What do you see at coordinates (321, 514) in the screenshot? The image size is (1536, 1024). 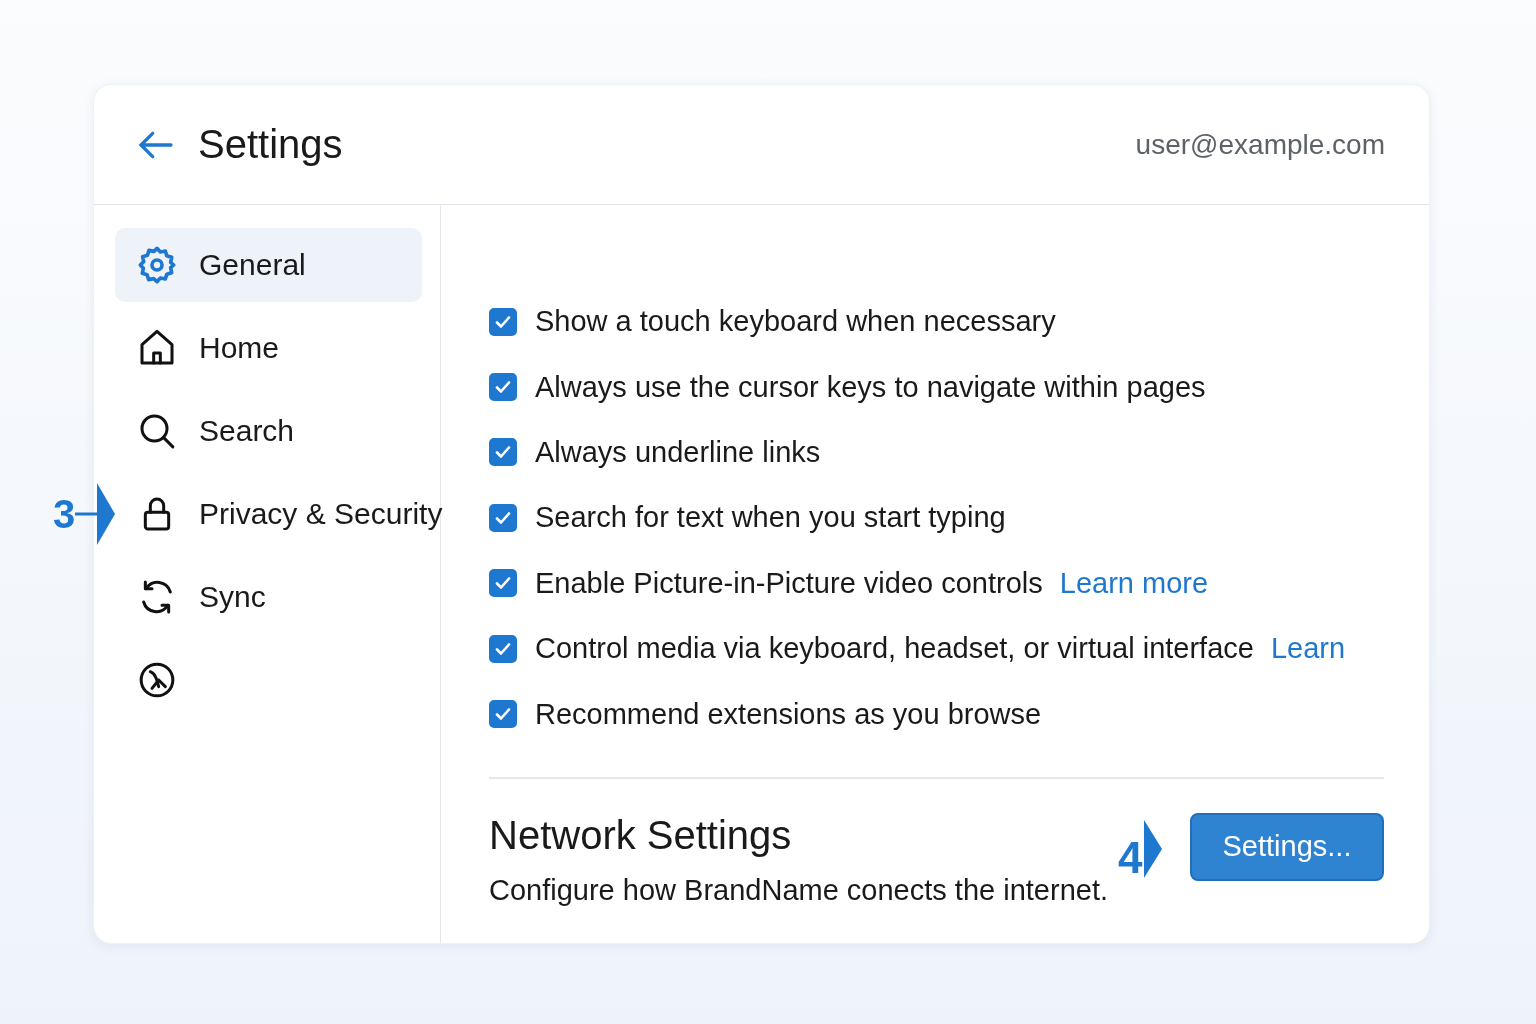 I see `sidebar-label: Privacy & Security` at bounding box center [321, 514].